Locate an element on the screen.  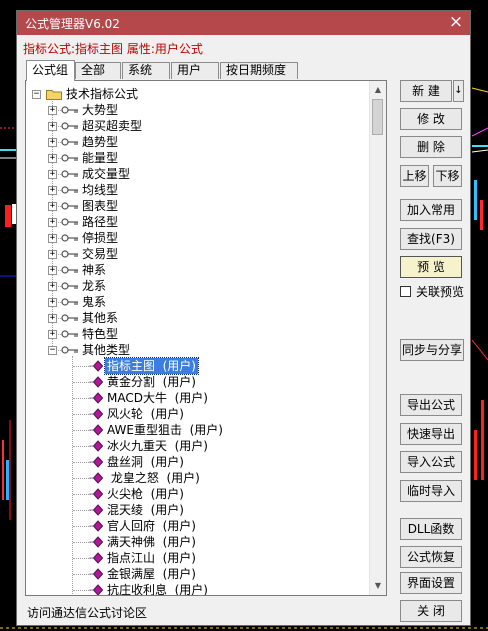
formula-item: AWE重型狙击 (用户) is located at coordinates (196, 430).